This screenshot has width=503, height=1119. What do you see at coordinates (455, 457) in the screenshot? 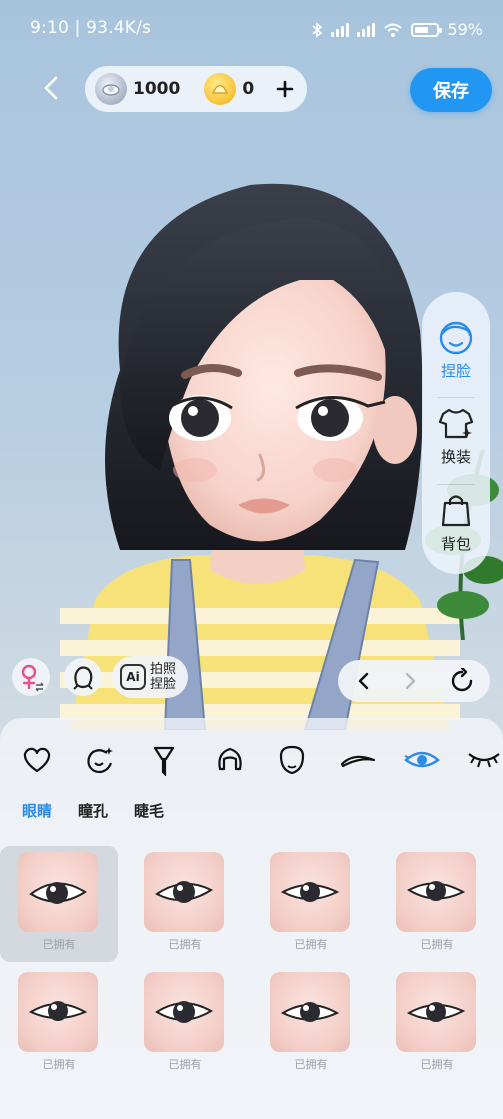
I see `side-item-label-outfit: 换装` at bounding box center [455, 457].